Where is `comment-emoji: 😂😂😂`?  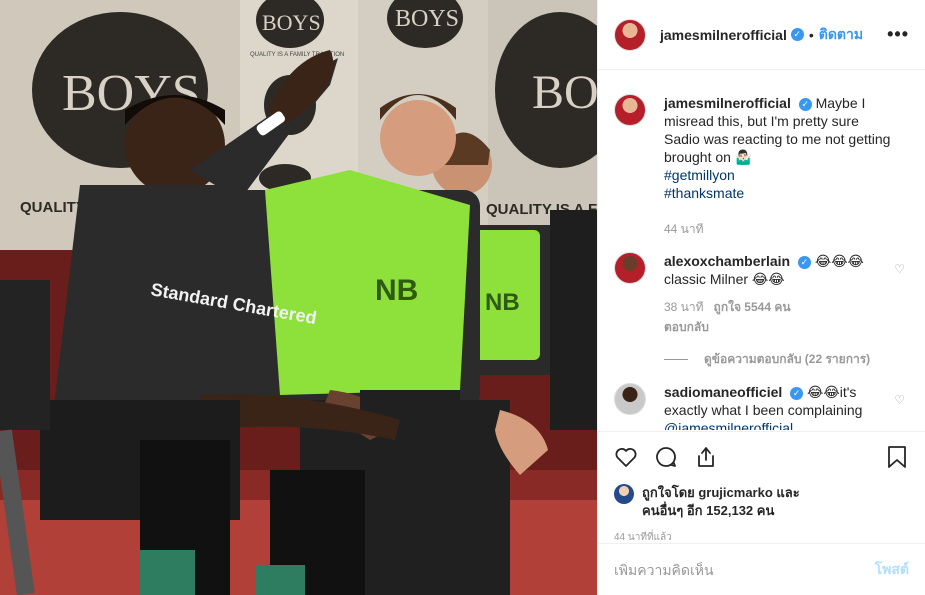
comment-emoji: 😂😂😂 is located at coordinates (839, 261).